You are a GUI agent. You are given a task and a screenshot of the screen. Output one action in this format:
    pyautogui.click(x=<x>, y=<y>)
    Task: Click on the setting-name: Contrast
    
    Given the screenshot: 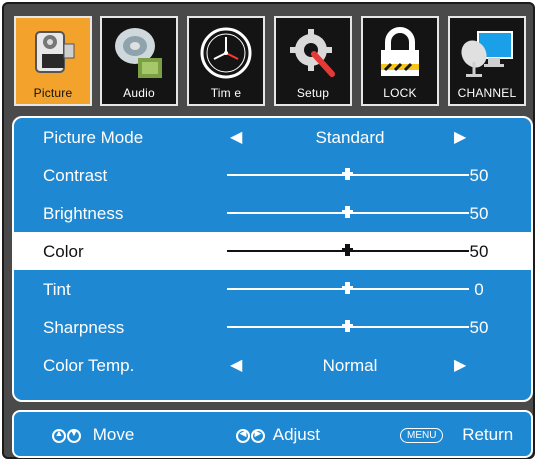 What is the action you would take?
    pyautogui.click(x=75, y=175)
    